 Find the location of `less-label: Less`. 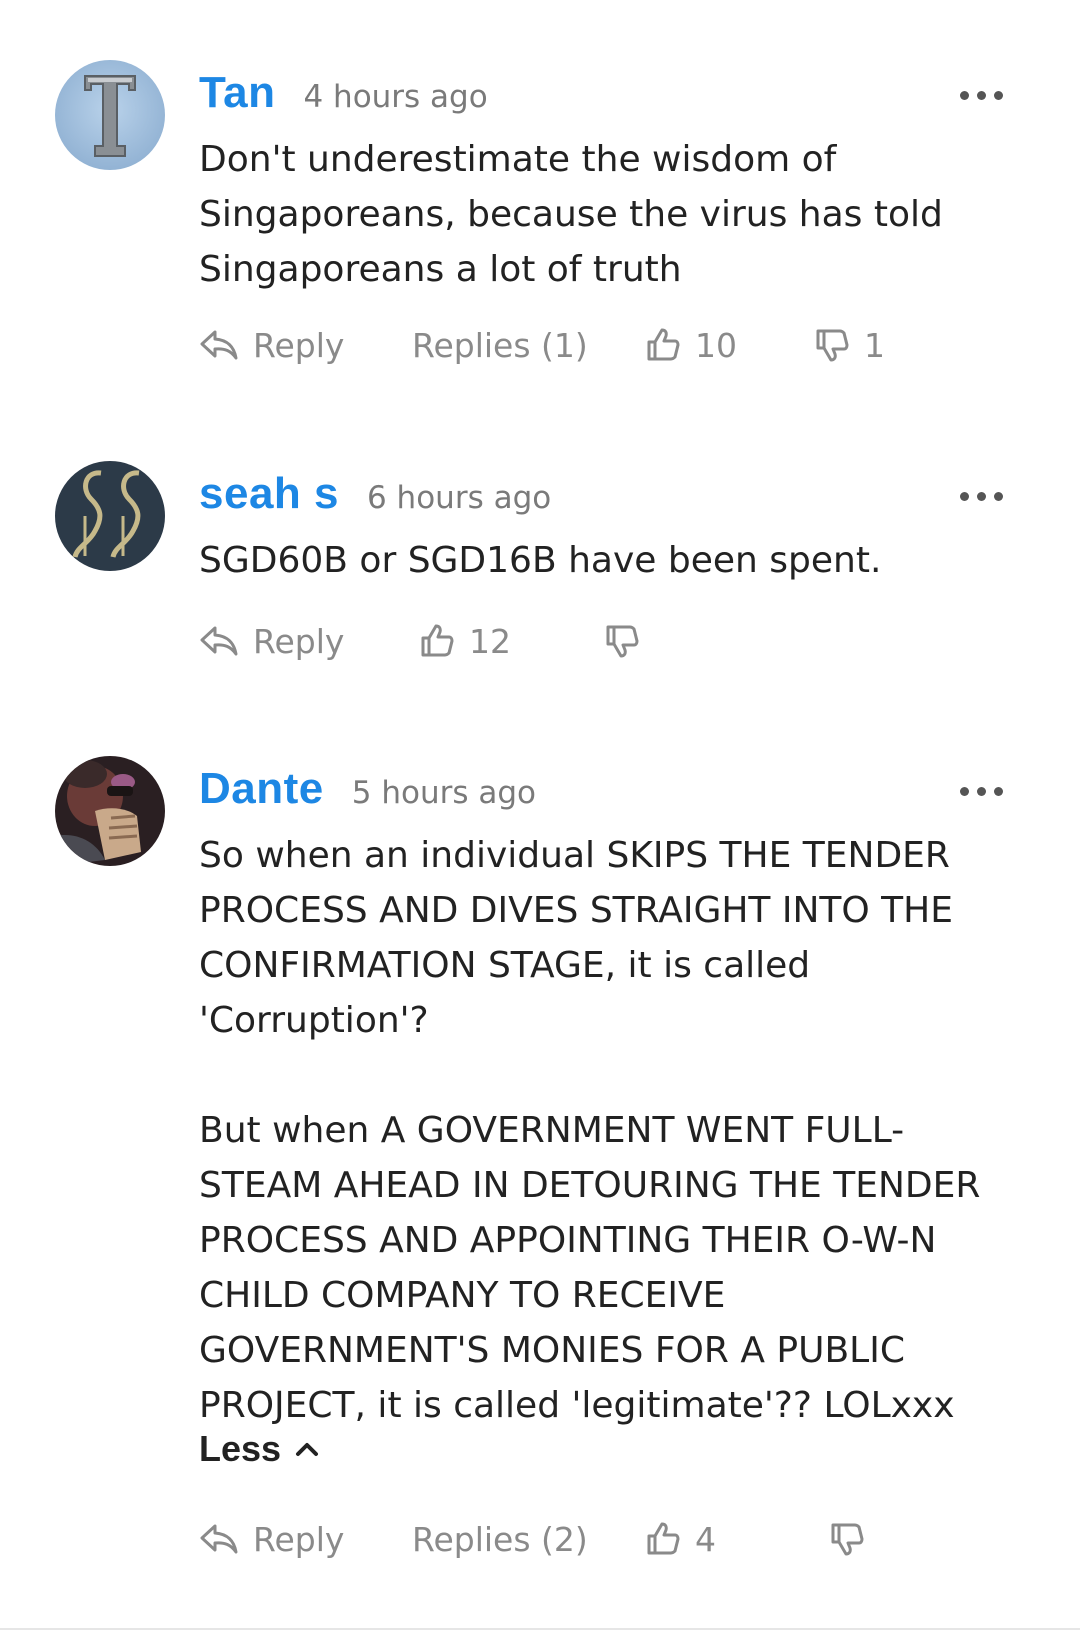

less-label: Less is located at coordinates (240, 1448).